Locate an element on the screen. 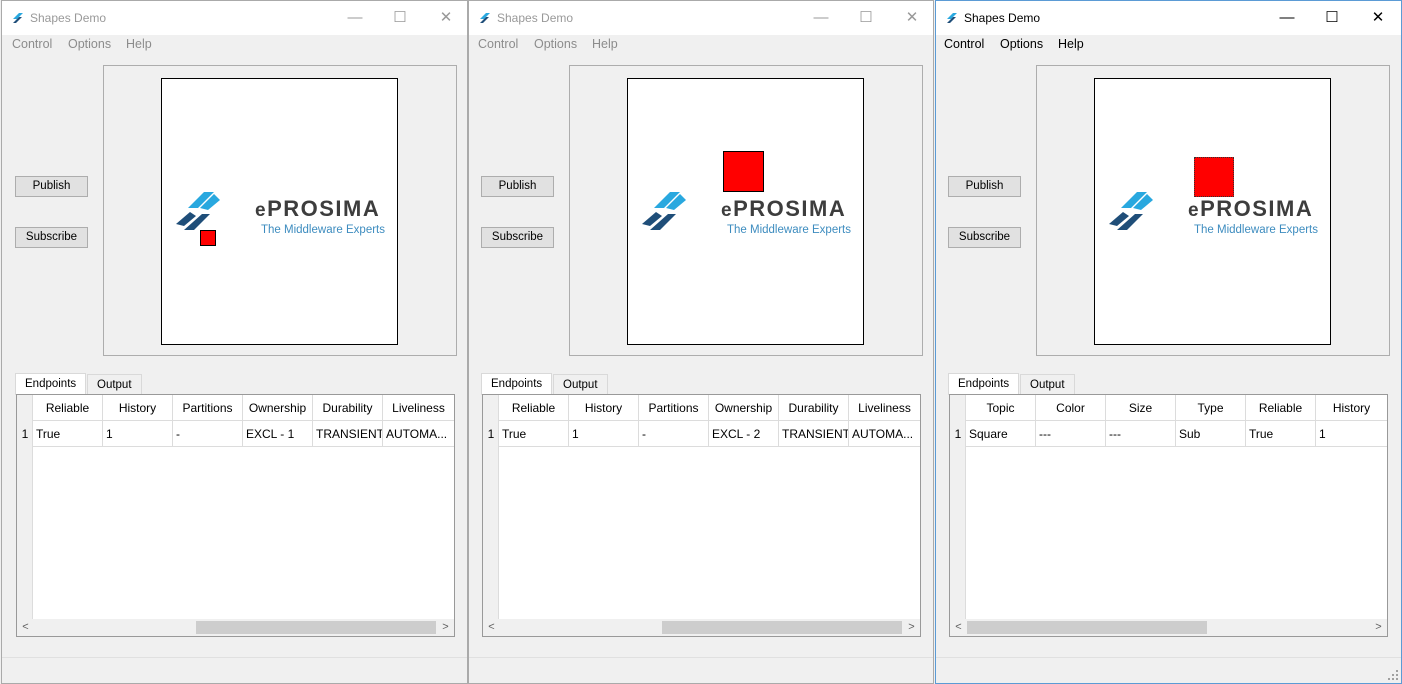 The image size is (1402, 684). window-title: Shapes Demo is located at coordinates (1002, 18).